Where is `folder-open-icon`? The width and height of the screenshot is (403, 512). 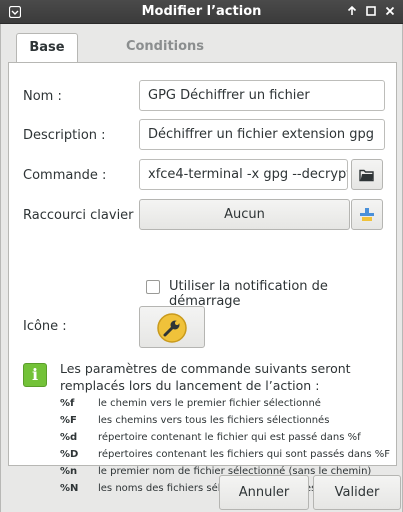
folder-open-icon is located at coordinates (367, 176).